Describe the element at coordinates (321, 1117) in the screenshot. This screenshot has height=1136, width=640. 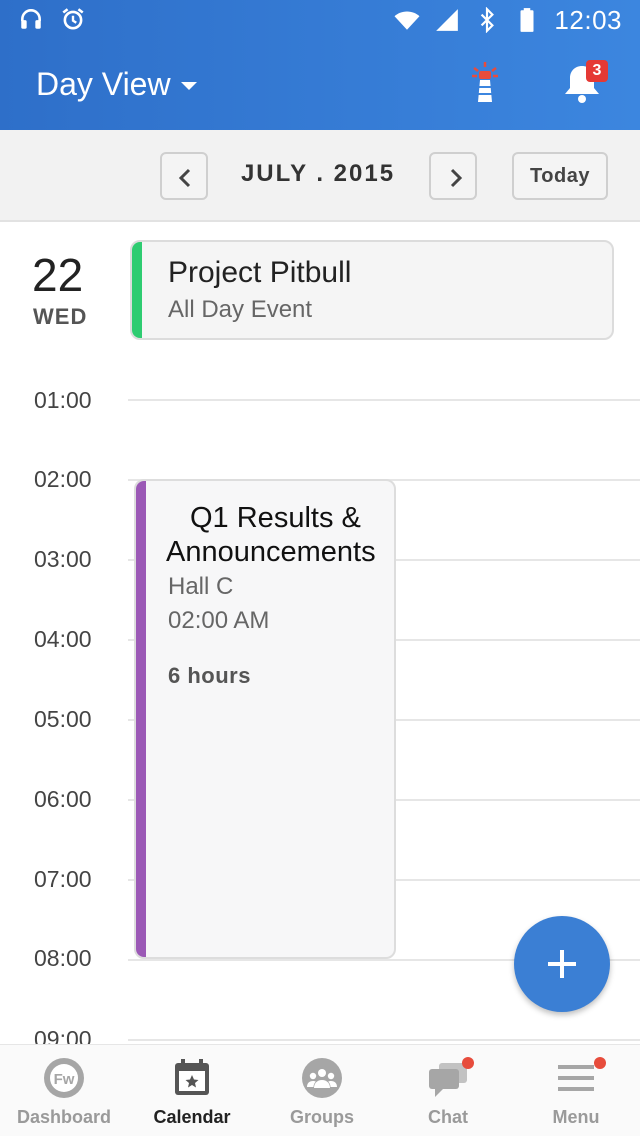
I see `tab-label: Groups` at that location.